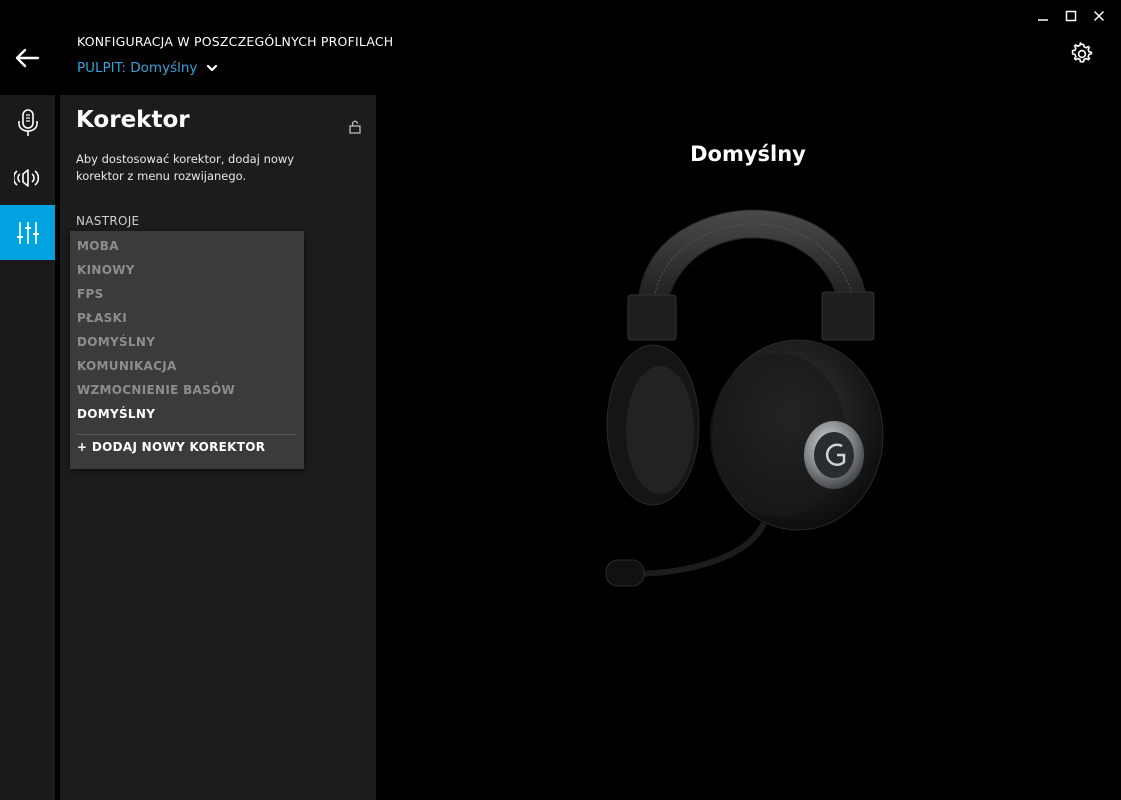 The image size is (1121, 800). What do you see at coordinates (1099, 16) in the screenshot?
I see `close-icon` at bounding box center [1099, 16].